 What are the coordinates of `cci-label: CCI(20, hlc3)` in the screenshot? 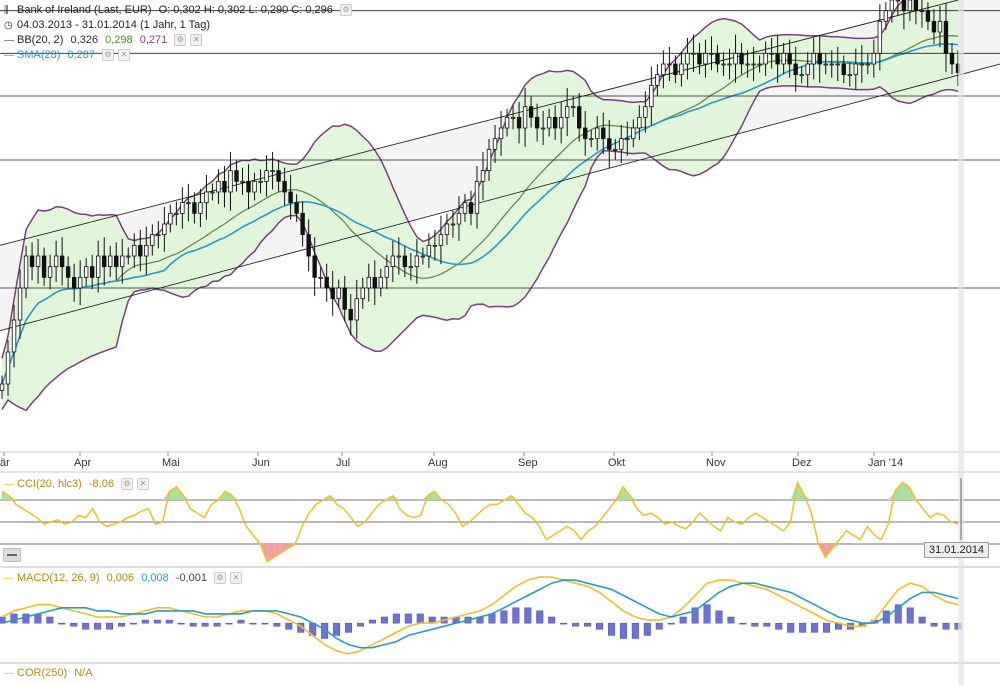 It's located at (49, 484).